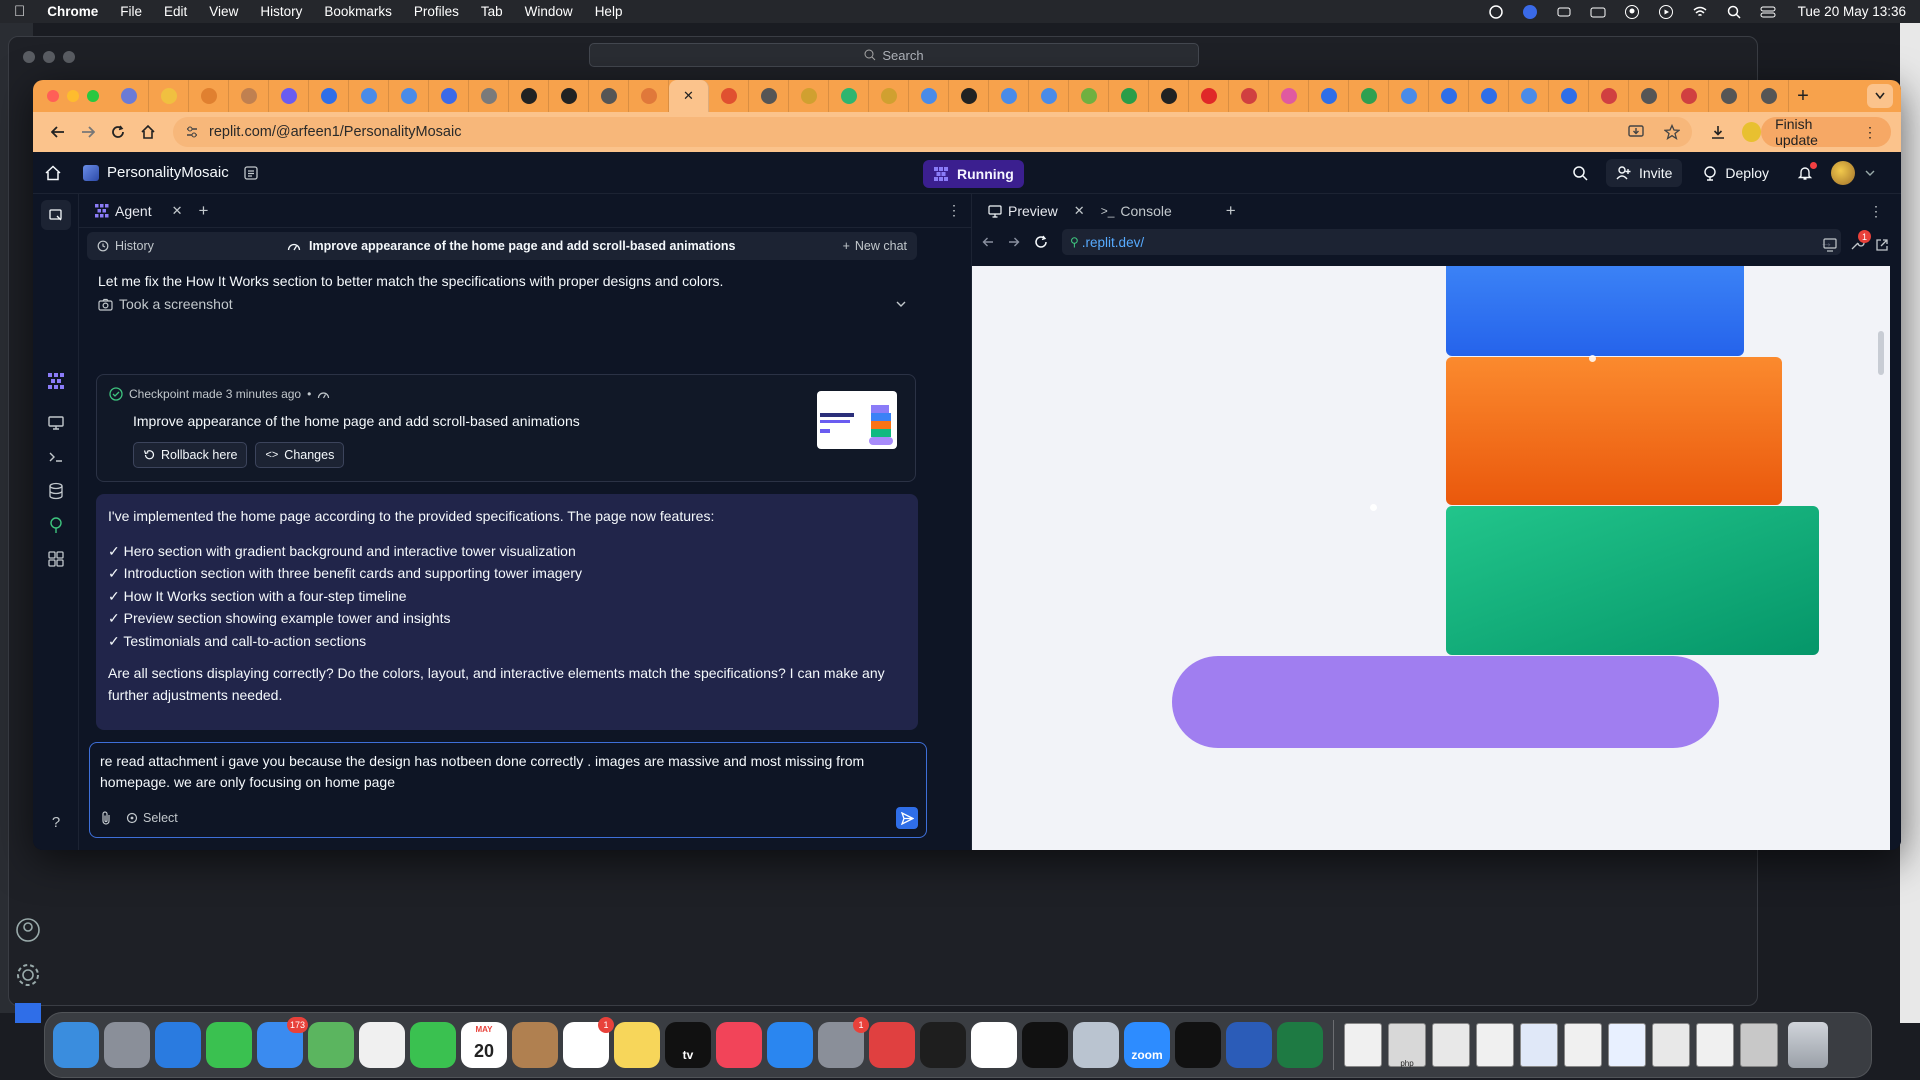 The width and height of the screenshot is (1920, 1080). Describe the element at coordinates (637, 1045) in the screenshot. I see `notes-icon` at that location.